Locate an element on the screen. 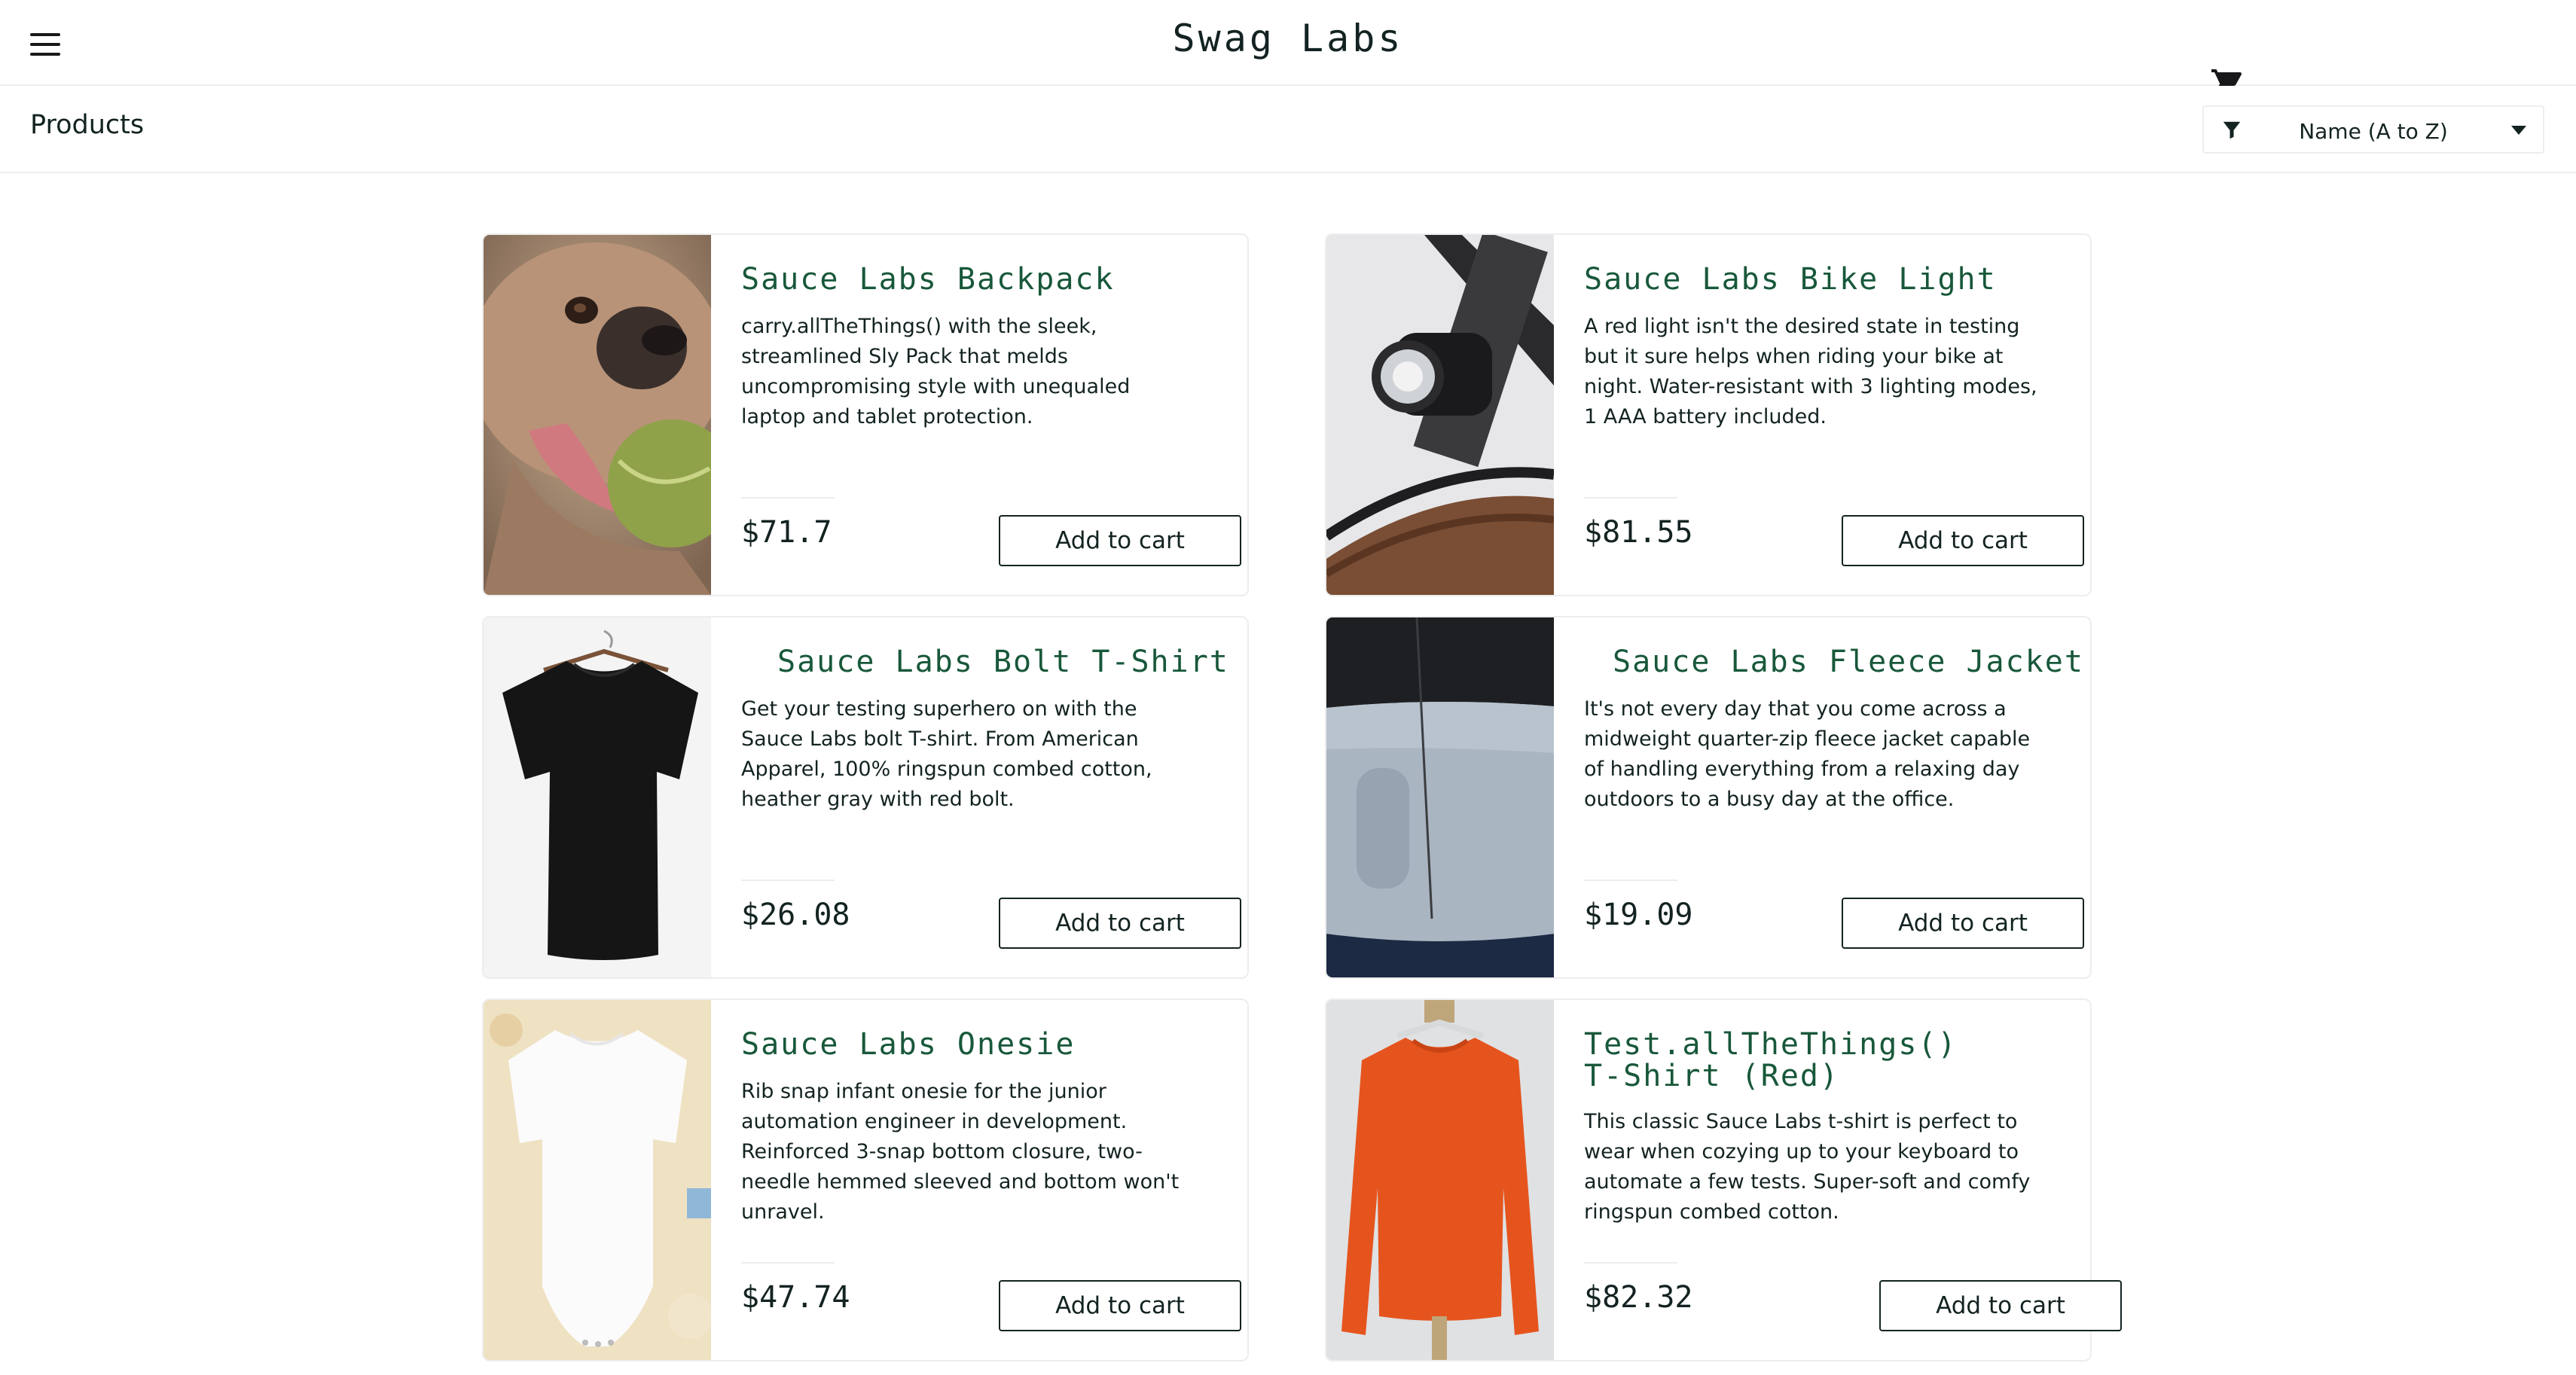  product-image-fleece-jacket is located at coordinates (1440, 797).